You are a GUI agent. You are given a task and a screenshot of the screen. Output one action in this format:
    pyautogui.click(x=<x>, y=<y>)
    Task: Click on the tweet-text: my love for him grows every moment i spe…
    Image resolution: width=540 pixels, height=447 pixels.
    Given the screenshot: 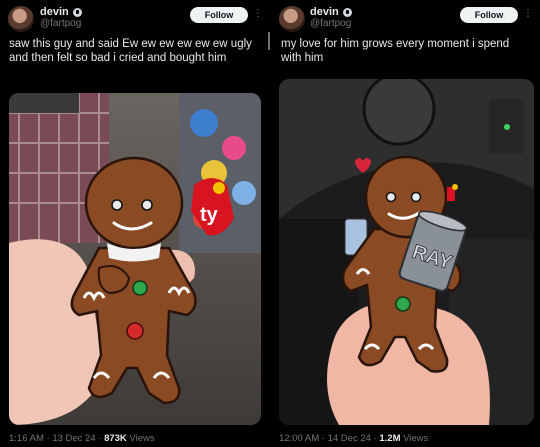 What is the action you would take?
    pyautogui.click(x=395, y=51)
    